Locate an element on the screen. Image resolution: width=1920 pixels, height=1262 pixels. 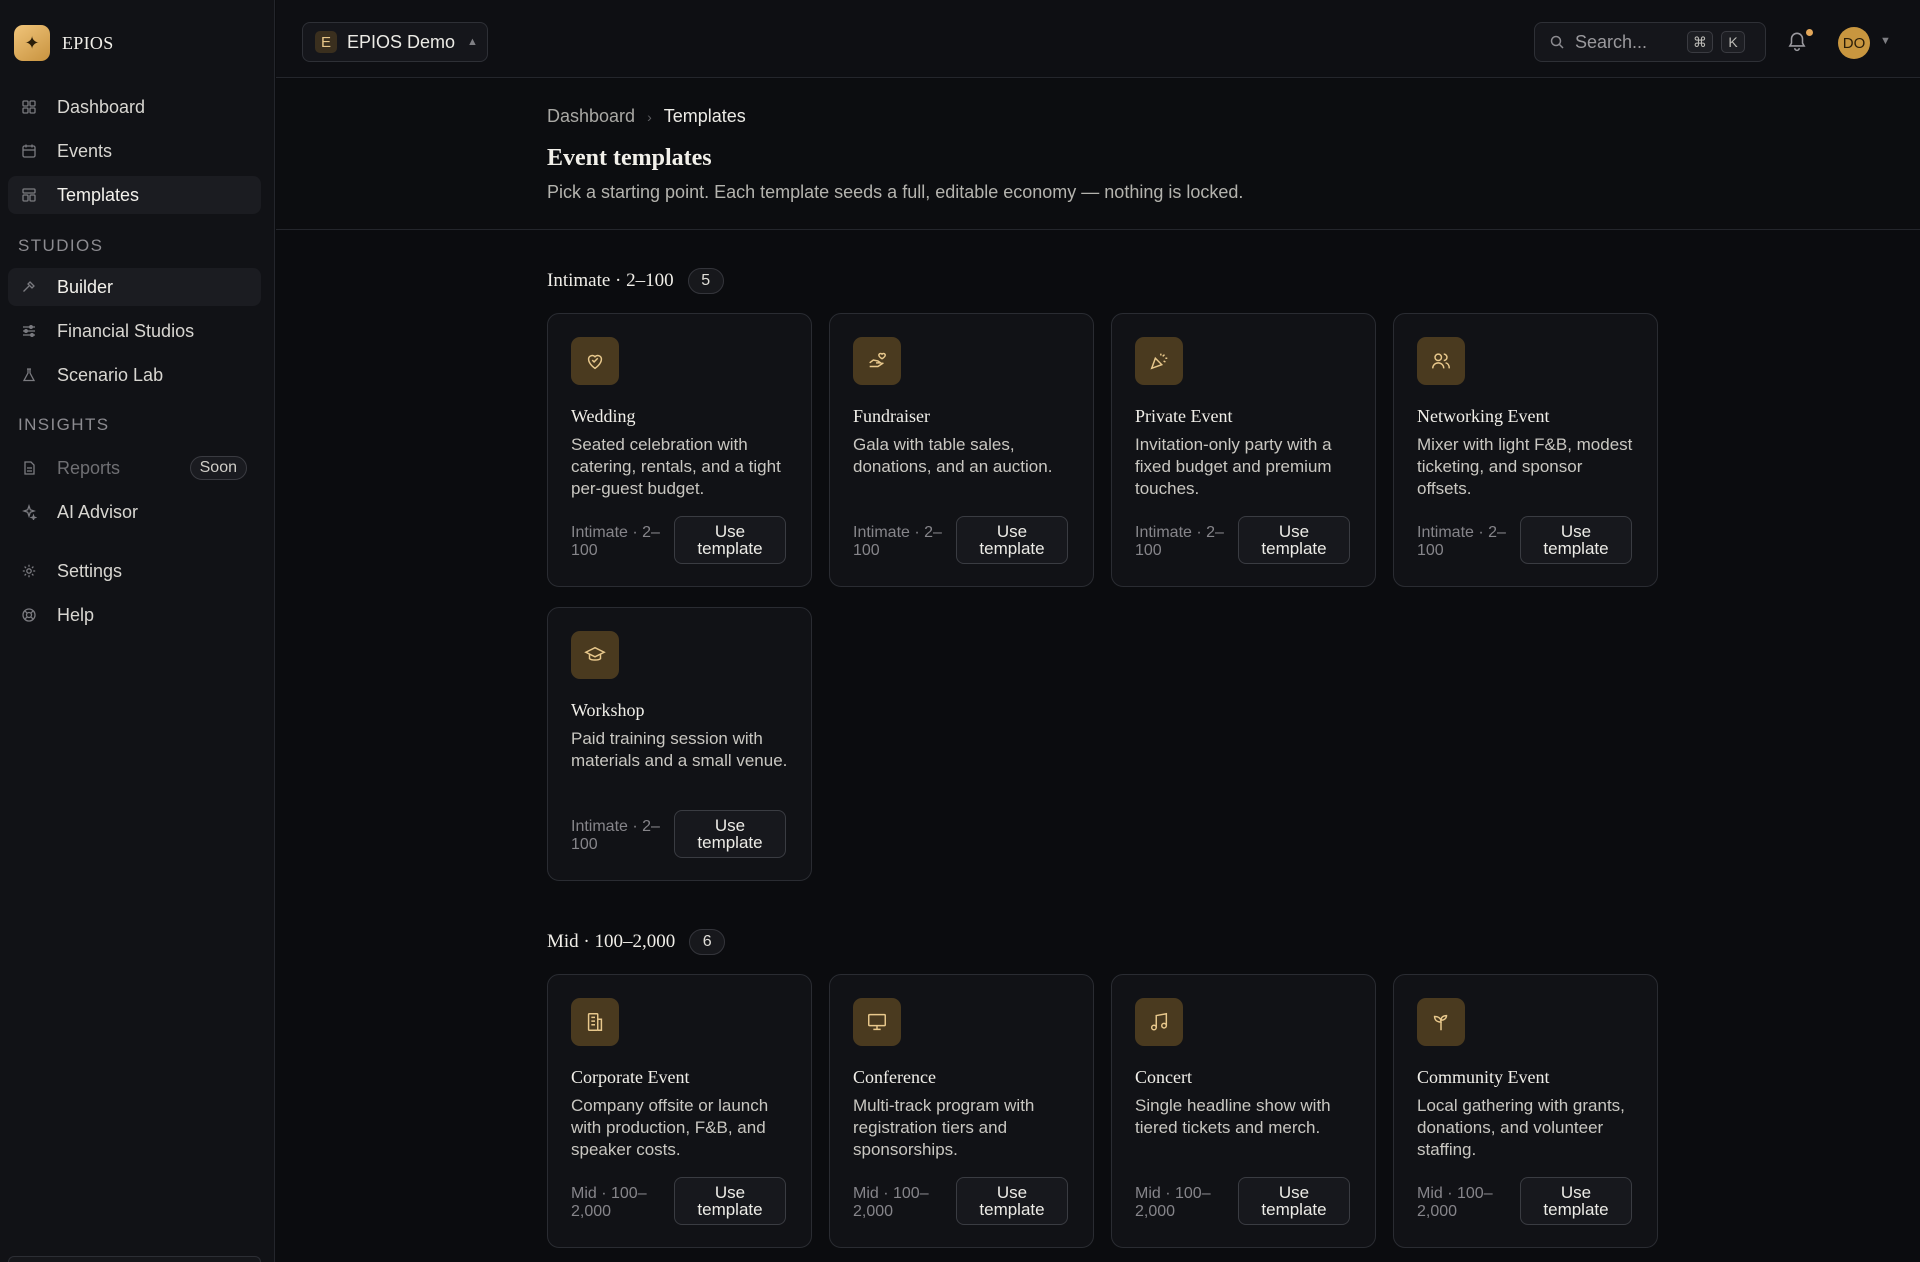
user-avatar: DO is located at coordinates (1854, 43).